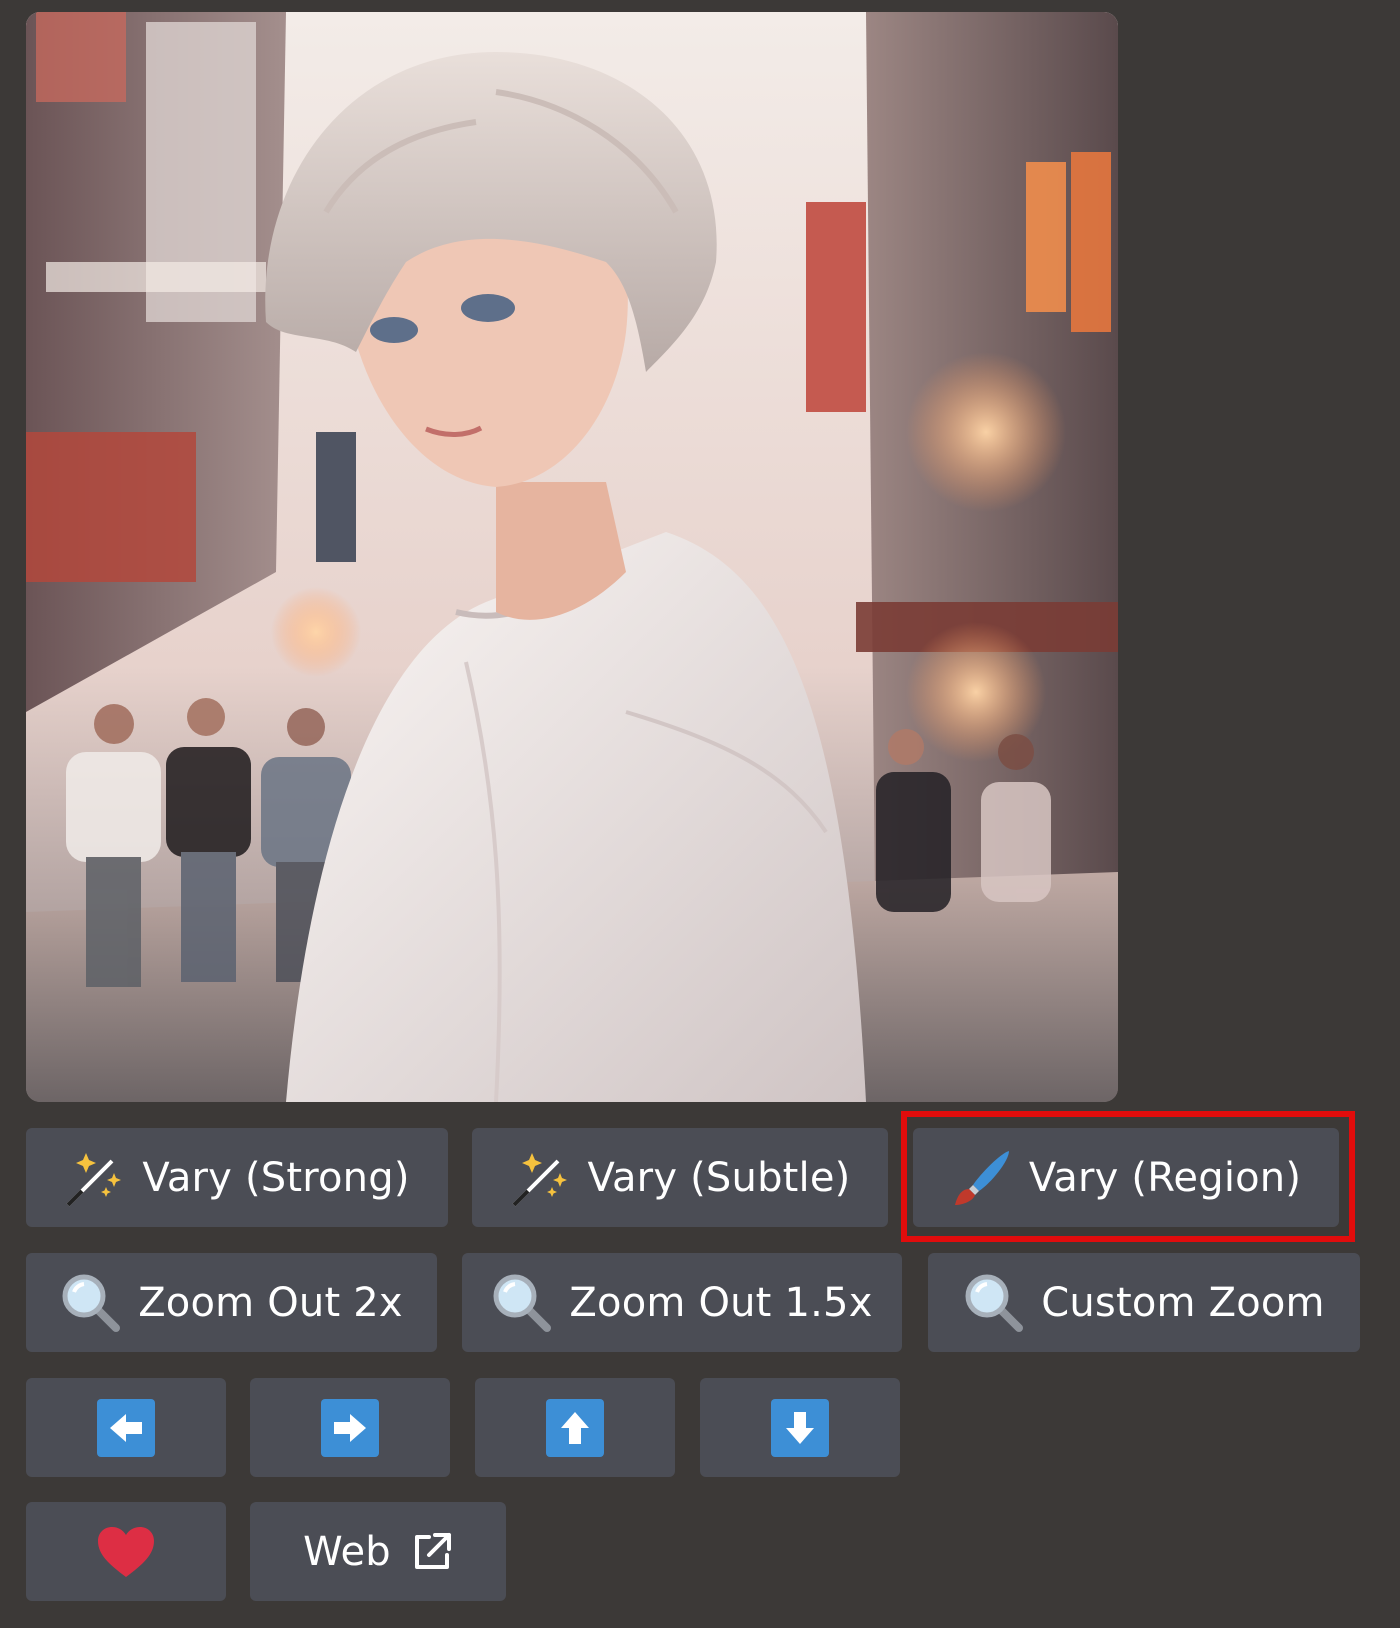 This screenshot has height=1628, width=1400. Describe the element at coordinates (276, 1177) in the screenshot. I see `vary-strong-label: Vary (Strong)` at that location.